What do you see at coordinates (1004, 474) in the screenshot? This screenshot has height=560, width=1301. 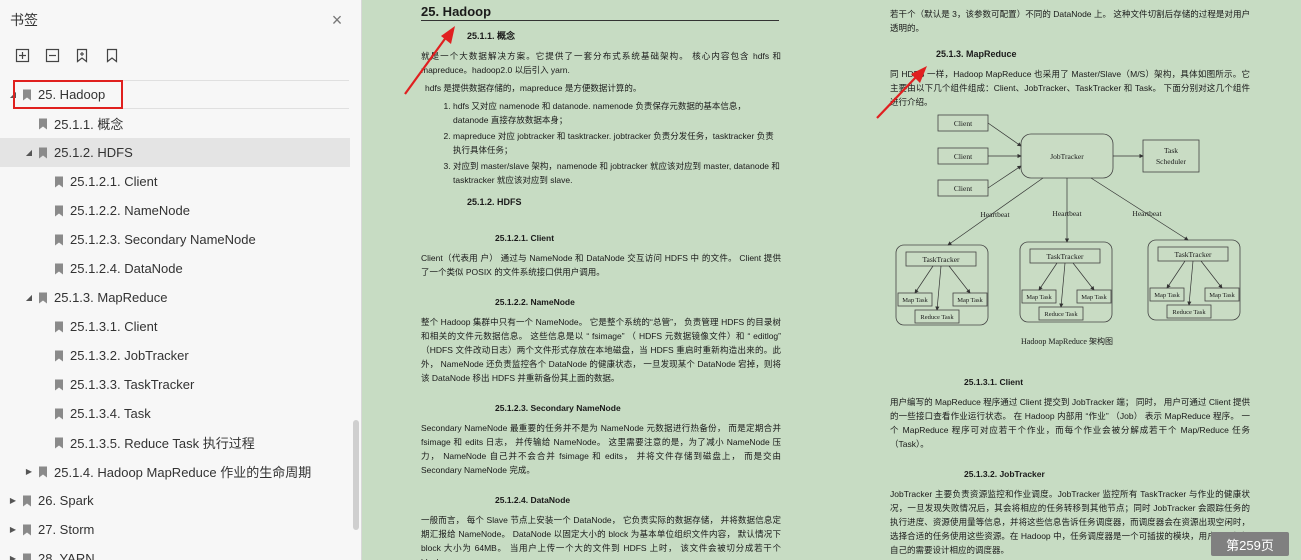 I see `subsection-heading: 25.1.3.2. JobTracker` at bounding box center [1004, 474].